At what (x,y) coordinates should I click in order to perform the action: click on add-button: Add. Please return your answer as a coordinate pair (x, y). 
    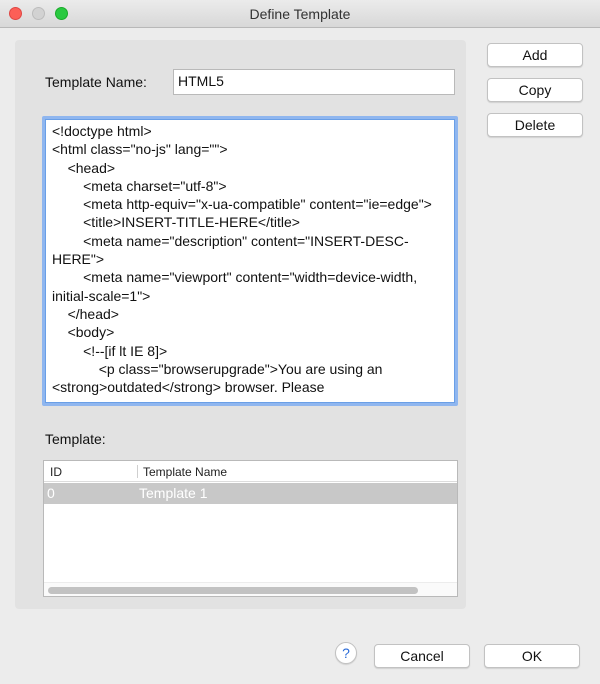
    Looking at the image, I should click on (535, 55).